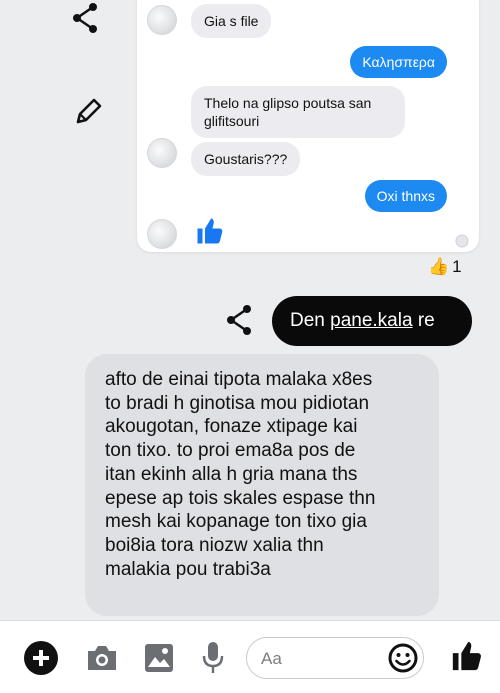 This screenshot has width=500, height=693. I want to click on seen-avatar-icon, so click(462, 241).